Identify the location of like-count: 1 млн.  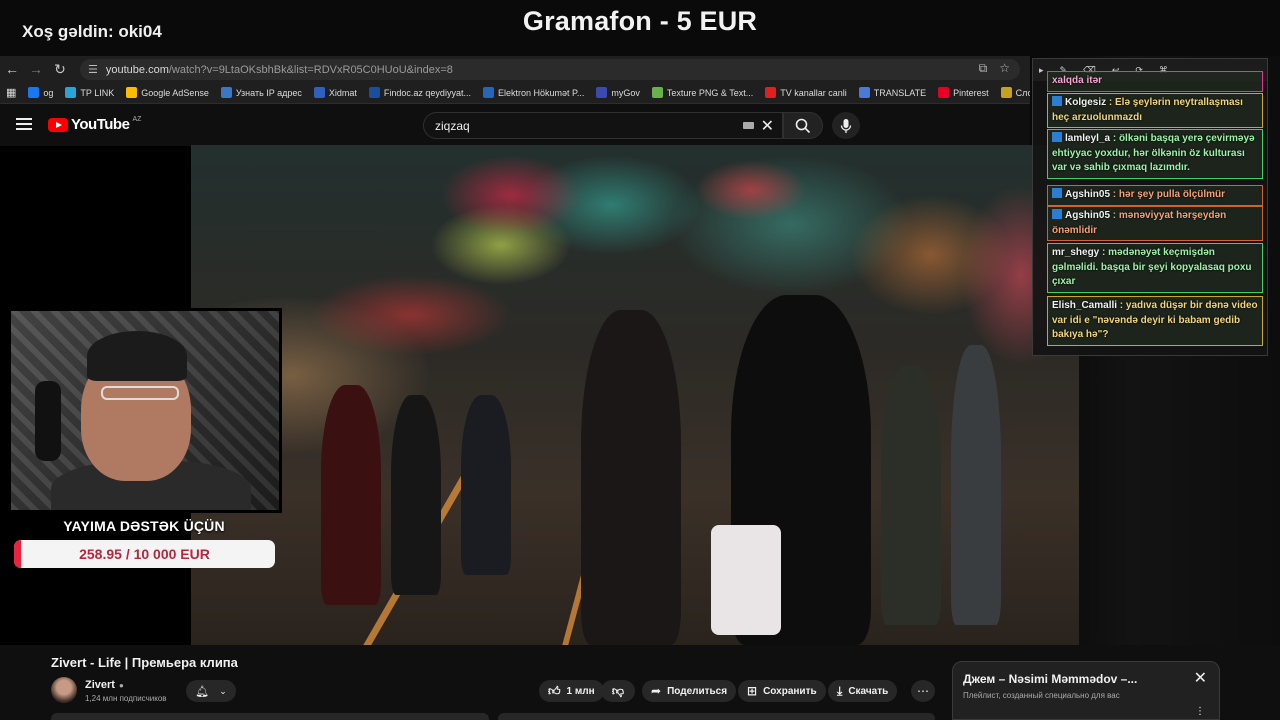
(580, 691).